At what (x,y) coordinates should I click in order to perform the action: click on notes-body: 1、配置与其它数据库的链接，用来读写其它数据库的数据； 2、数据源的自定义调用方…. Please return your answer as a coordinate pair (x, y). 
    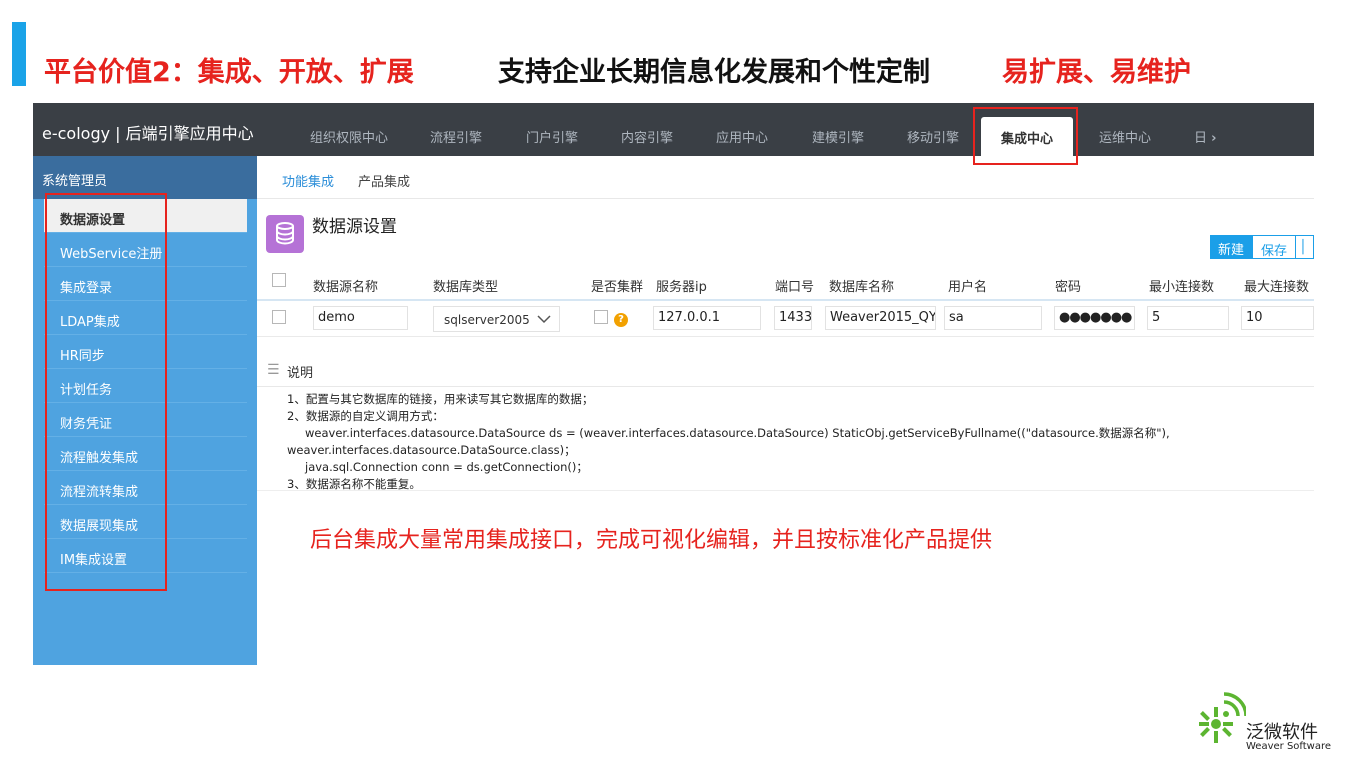
    Looking at the image, I should click on (797, 442).